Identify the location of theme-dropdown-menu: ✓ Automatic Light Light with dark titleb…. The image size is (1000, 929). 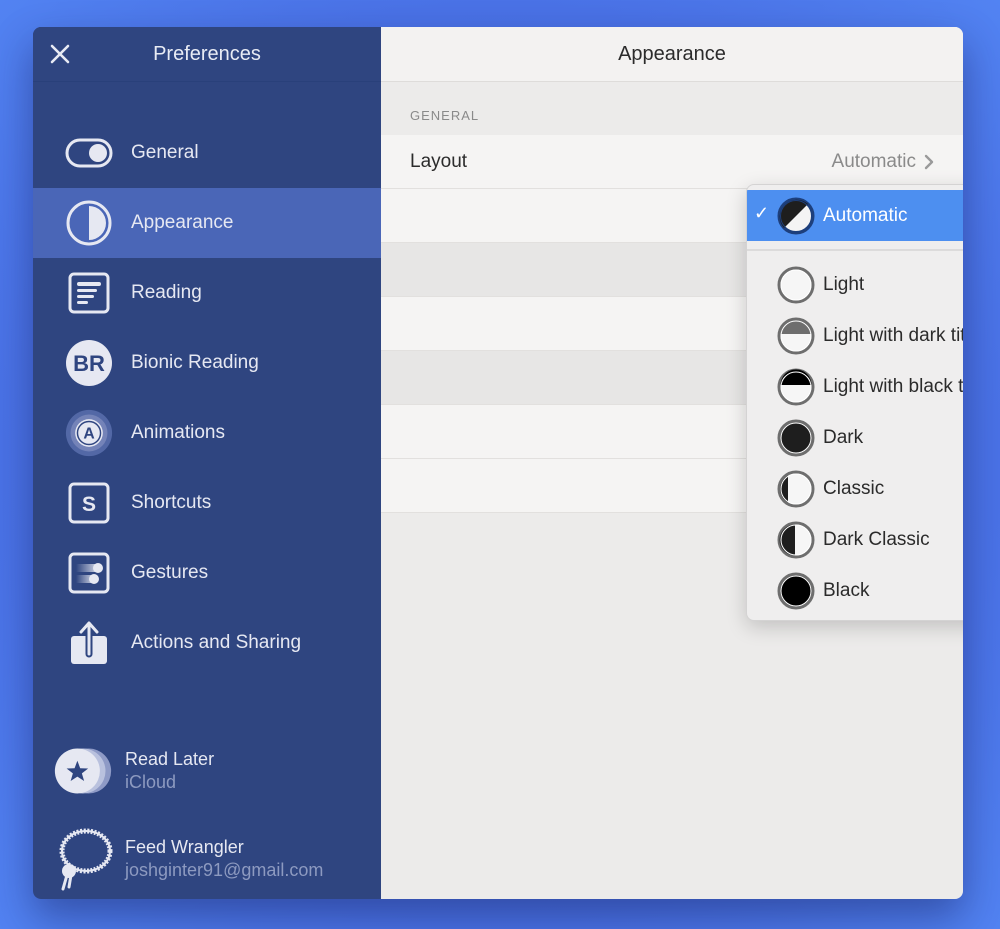
(854, 402).